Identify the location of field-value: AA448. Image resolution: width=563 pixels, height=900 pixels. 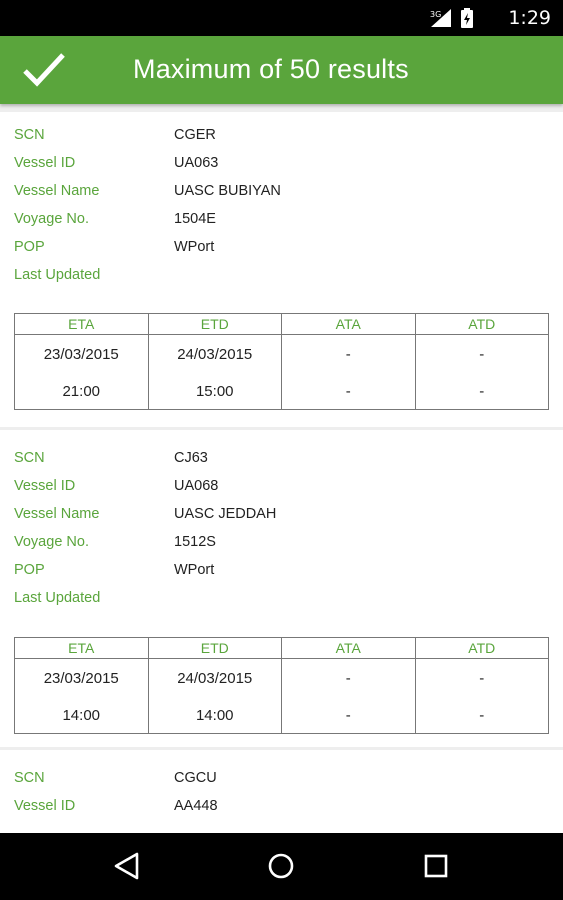
(196, 806).